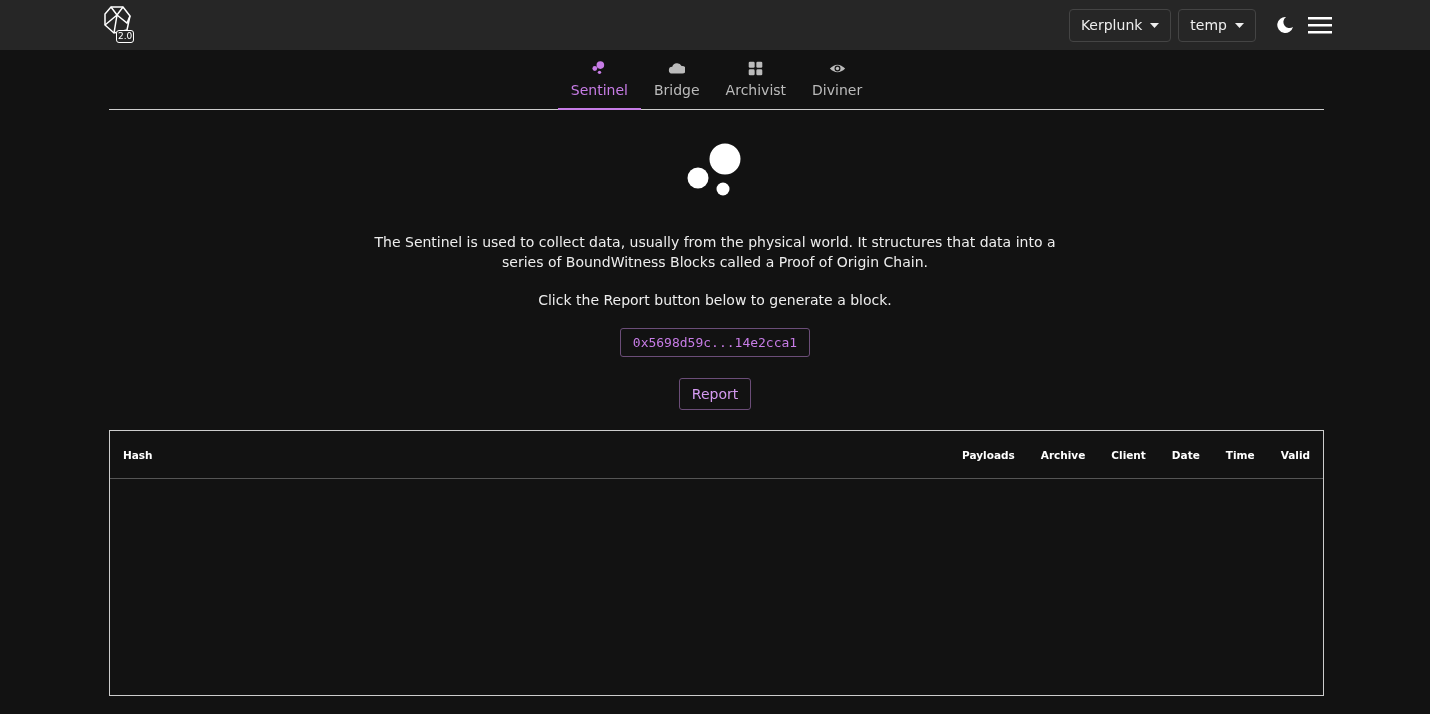 This screenshot has width=1430, height=714. Describe the element at coordinates (1217, 25) in the screenshot. I see `network-selector: temp` at that location.